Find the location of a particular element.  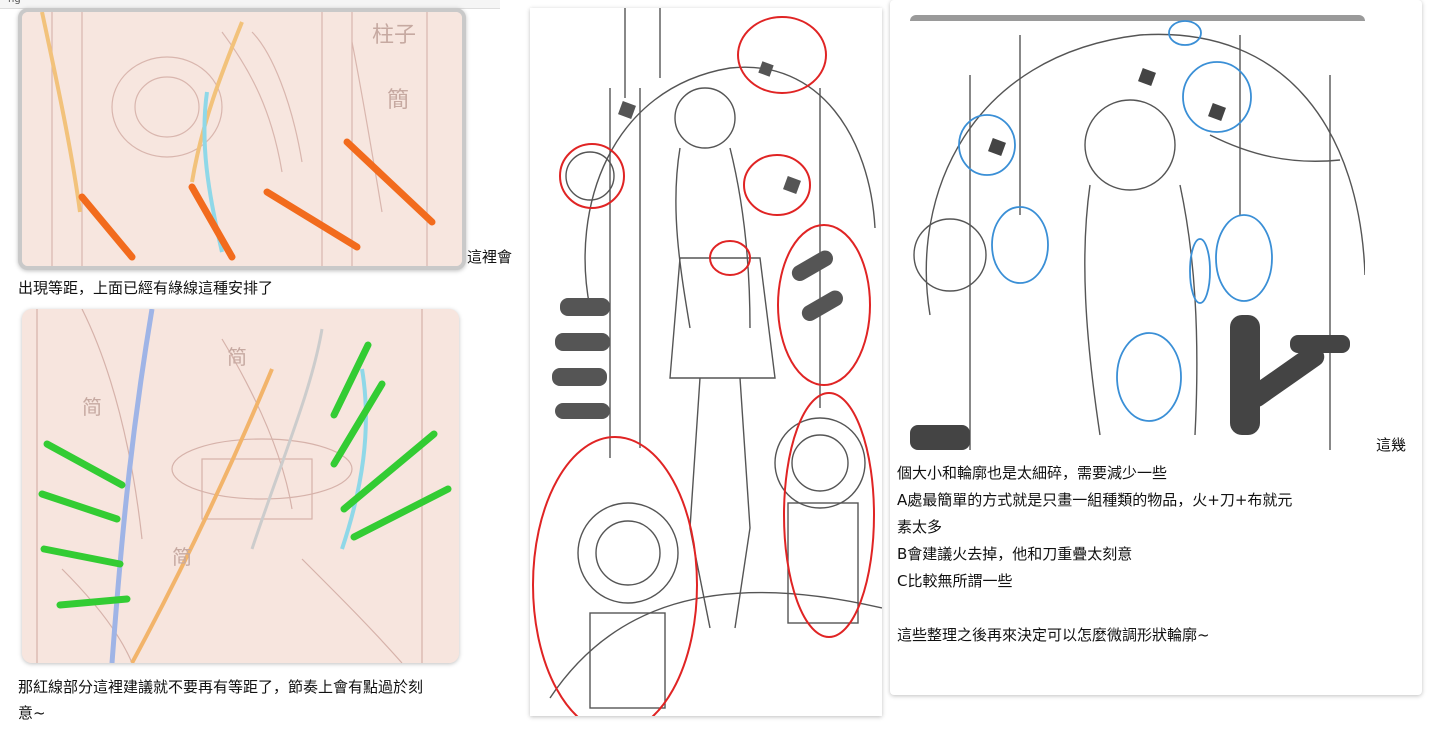

caption-2-line-2: 意~ is located at coordinates (32, 713).